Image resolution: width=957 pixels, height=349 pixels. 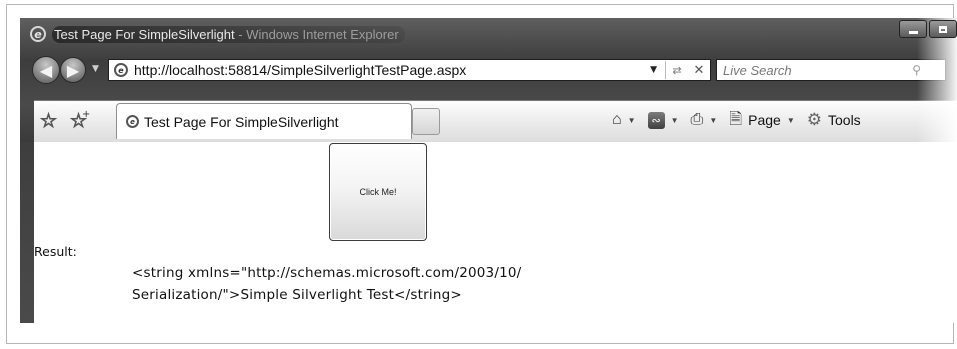 What do you see at coordinates (928, 29) in the screenshot?
I see `window-controls` at bounding box center [928, 29].